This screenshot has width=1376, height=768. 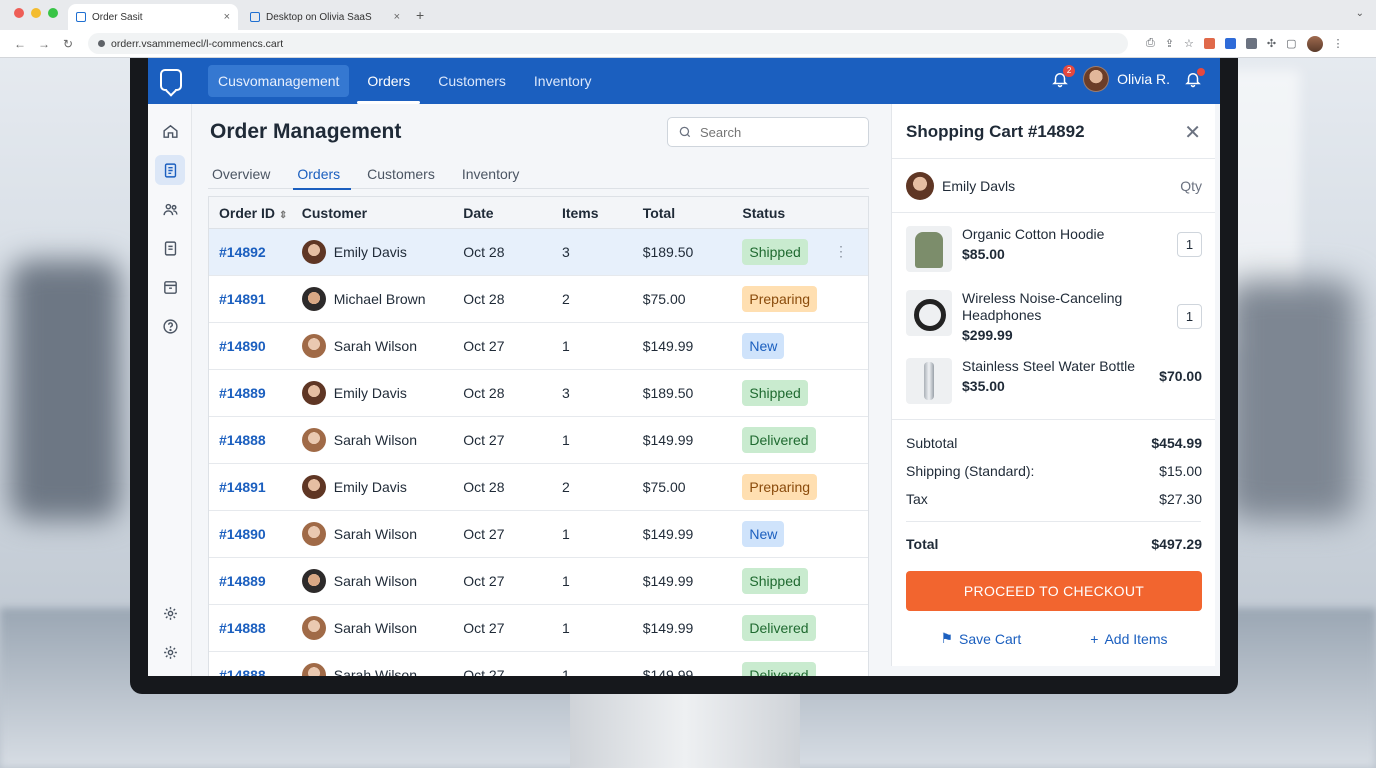 What do you see at coordinates (565, 252) in the screenshot?
I see `order-items: 3` at bounding box center [565, 252].